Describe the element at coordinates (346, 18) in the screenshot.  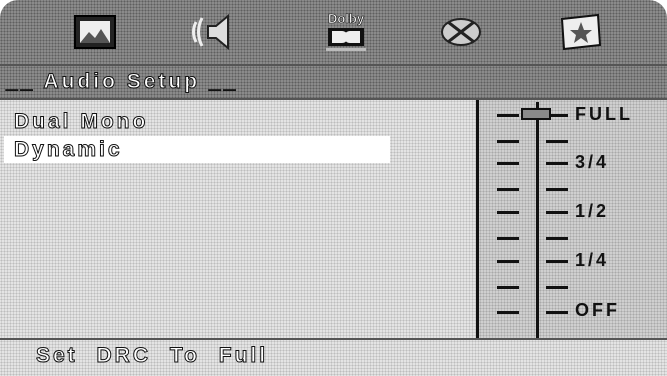
I see `dolby-label: Dolby` at that location.